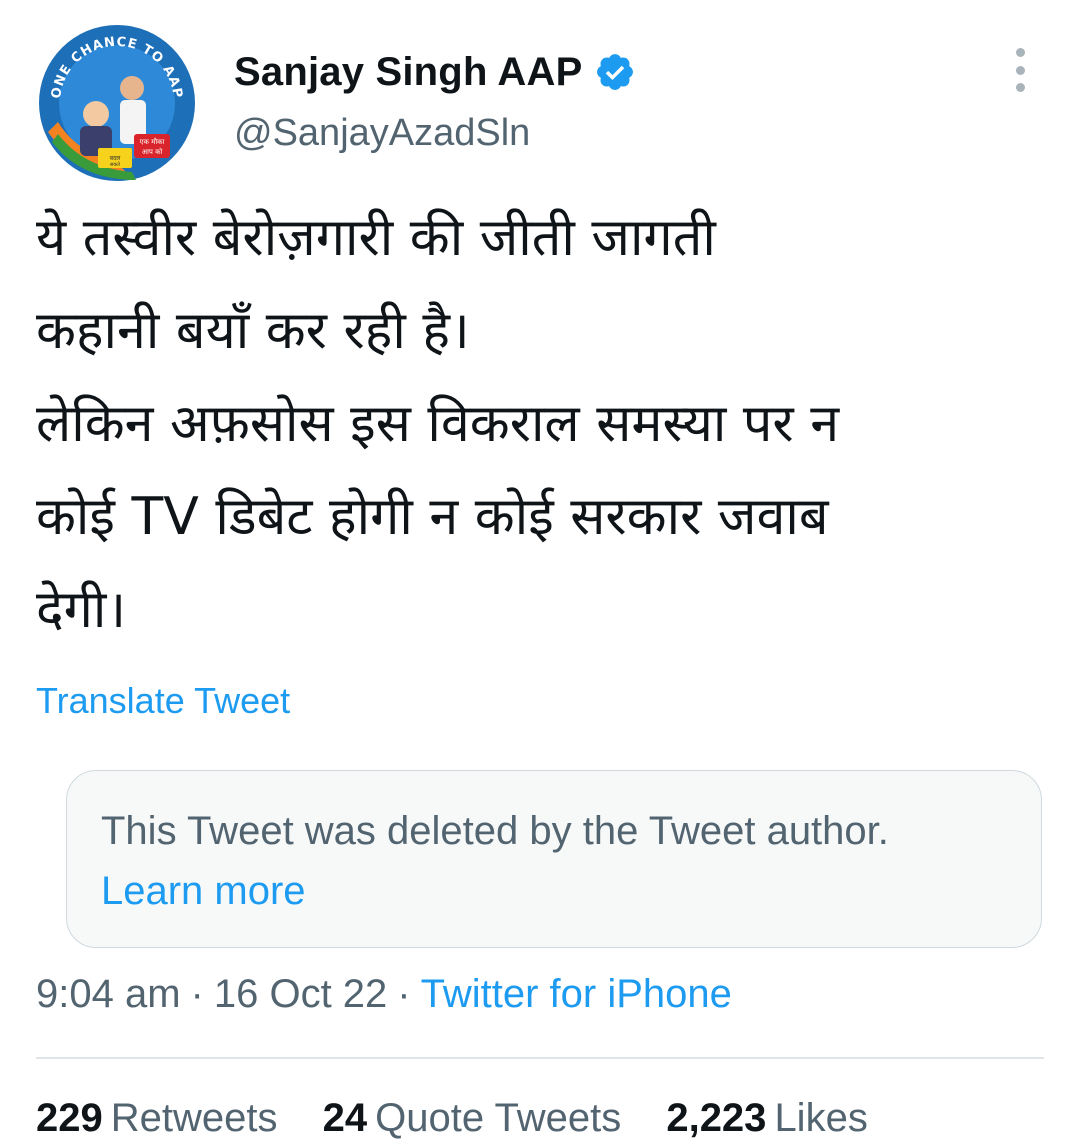  What do you see at coordinates (203, 891) in the screenshot?
I see `learn-more-link: Learn more` at bounding box center [203, 891].